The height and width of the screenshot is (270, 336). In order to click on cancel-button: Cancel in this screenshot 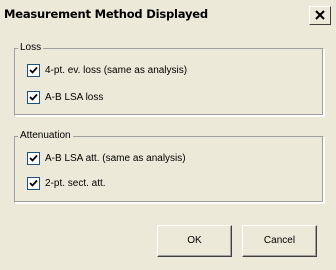, I will do `click(279, 241)`.